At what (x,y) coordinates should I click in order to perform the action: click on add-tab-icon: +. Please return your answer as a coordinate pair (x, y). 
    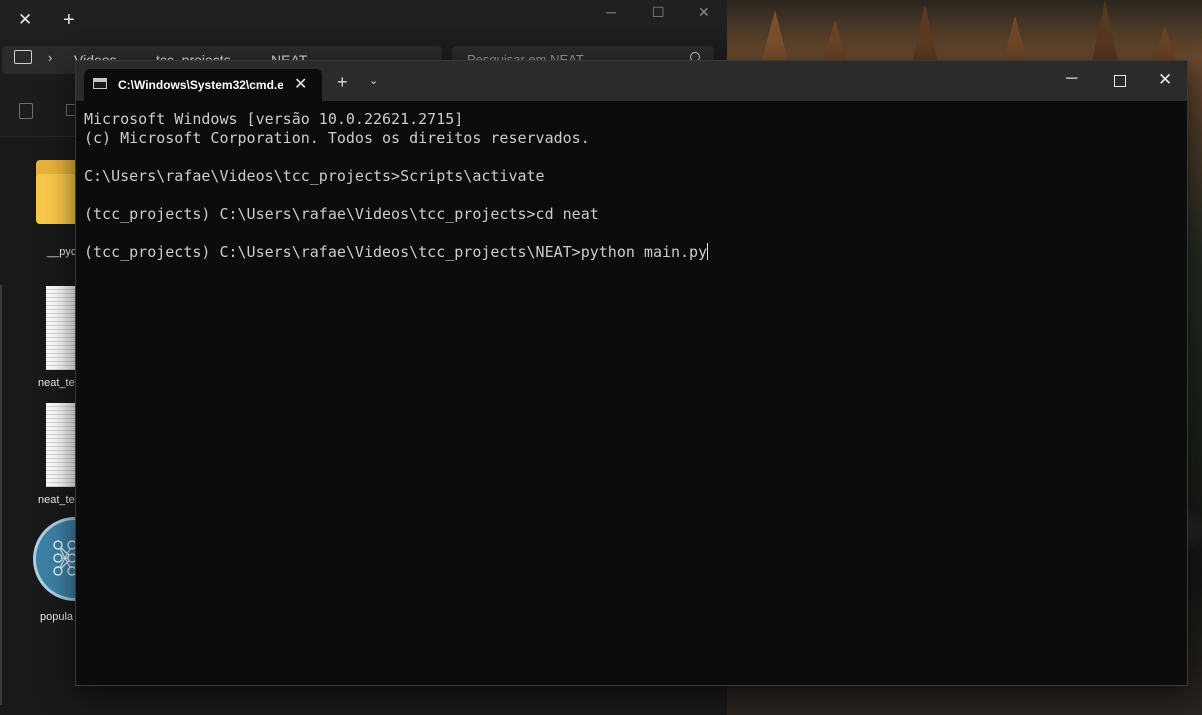
    Looking at the image, I should click on (69, 20).